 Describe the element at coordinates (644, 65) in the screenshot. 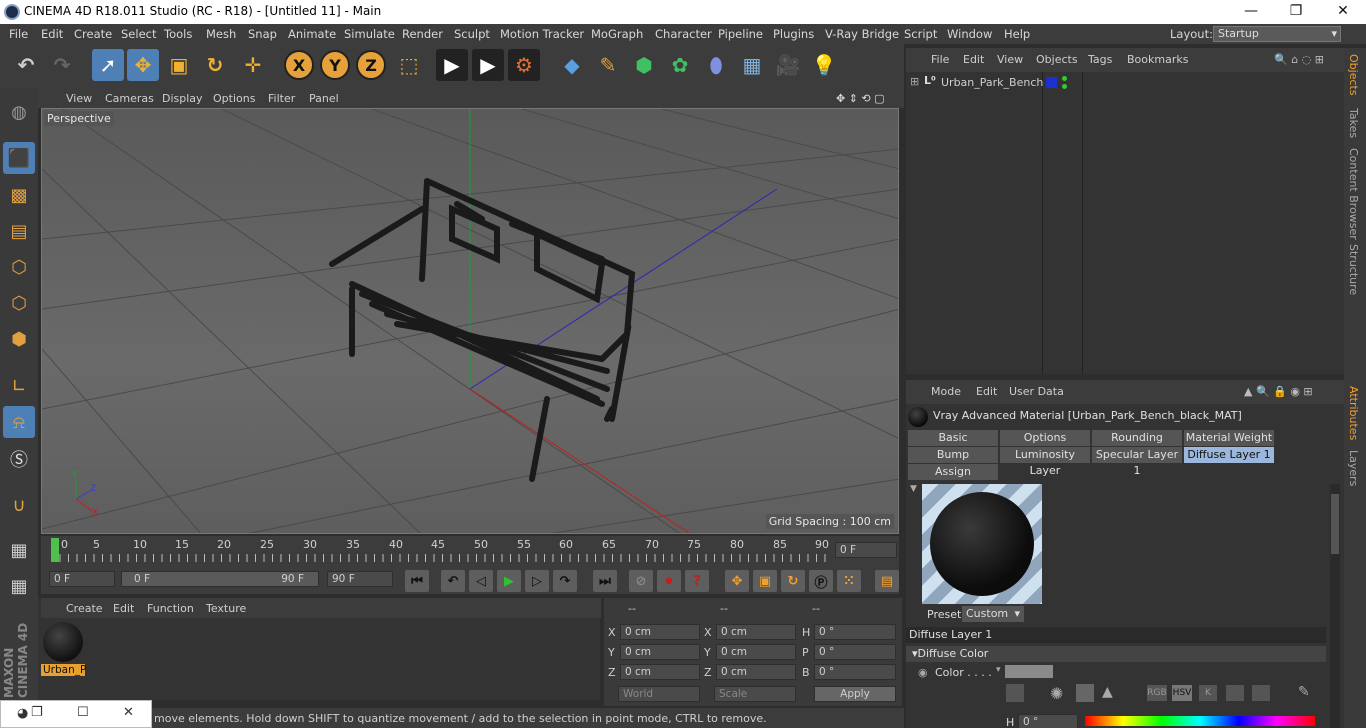

I see `subdivision-icon: ⬢` at that location.